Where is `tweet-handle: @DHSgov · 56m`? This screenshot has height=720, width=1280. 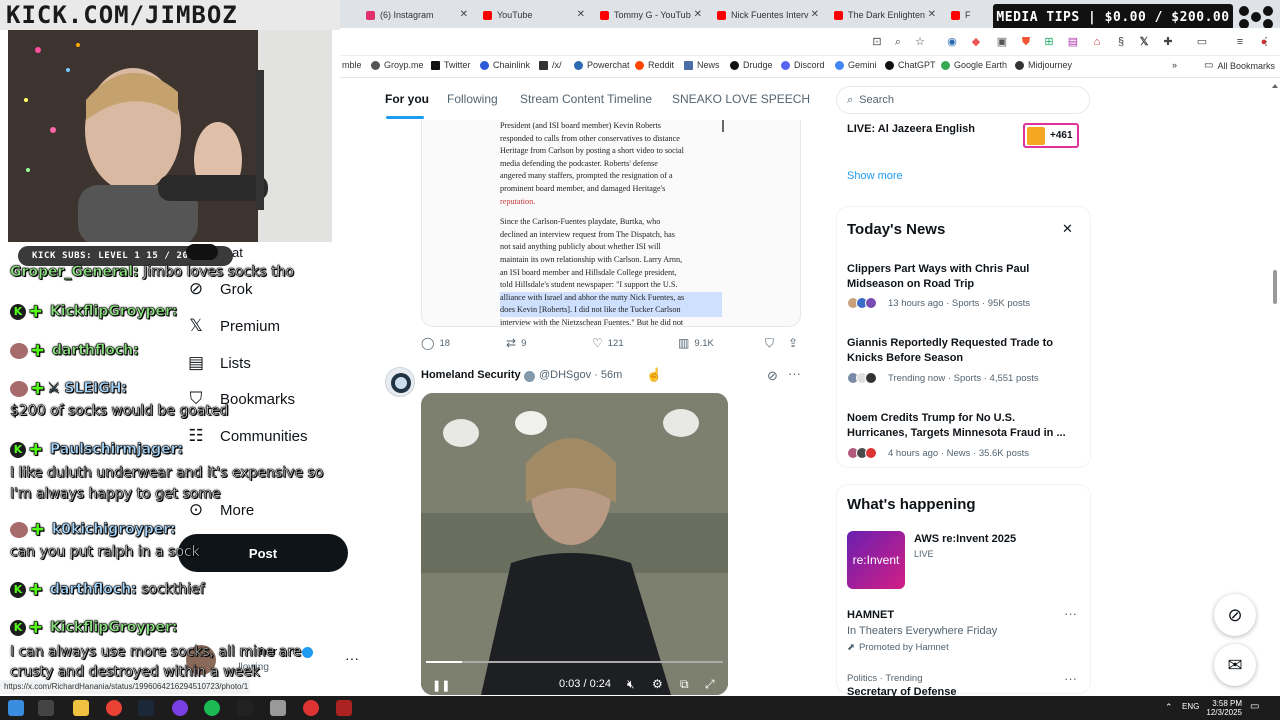 tweet-handle: @DHSgov · 56m is located at coordinates (580, 375).